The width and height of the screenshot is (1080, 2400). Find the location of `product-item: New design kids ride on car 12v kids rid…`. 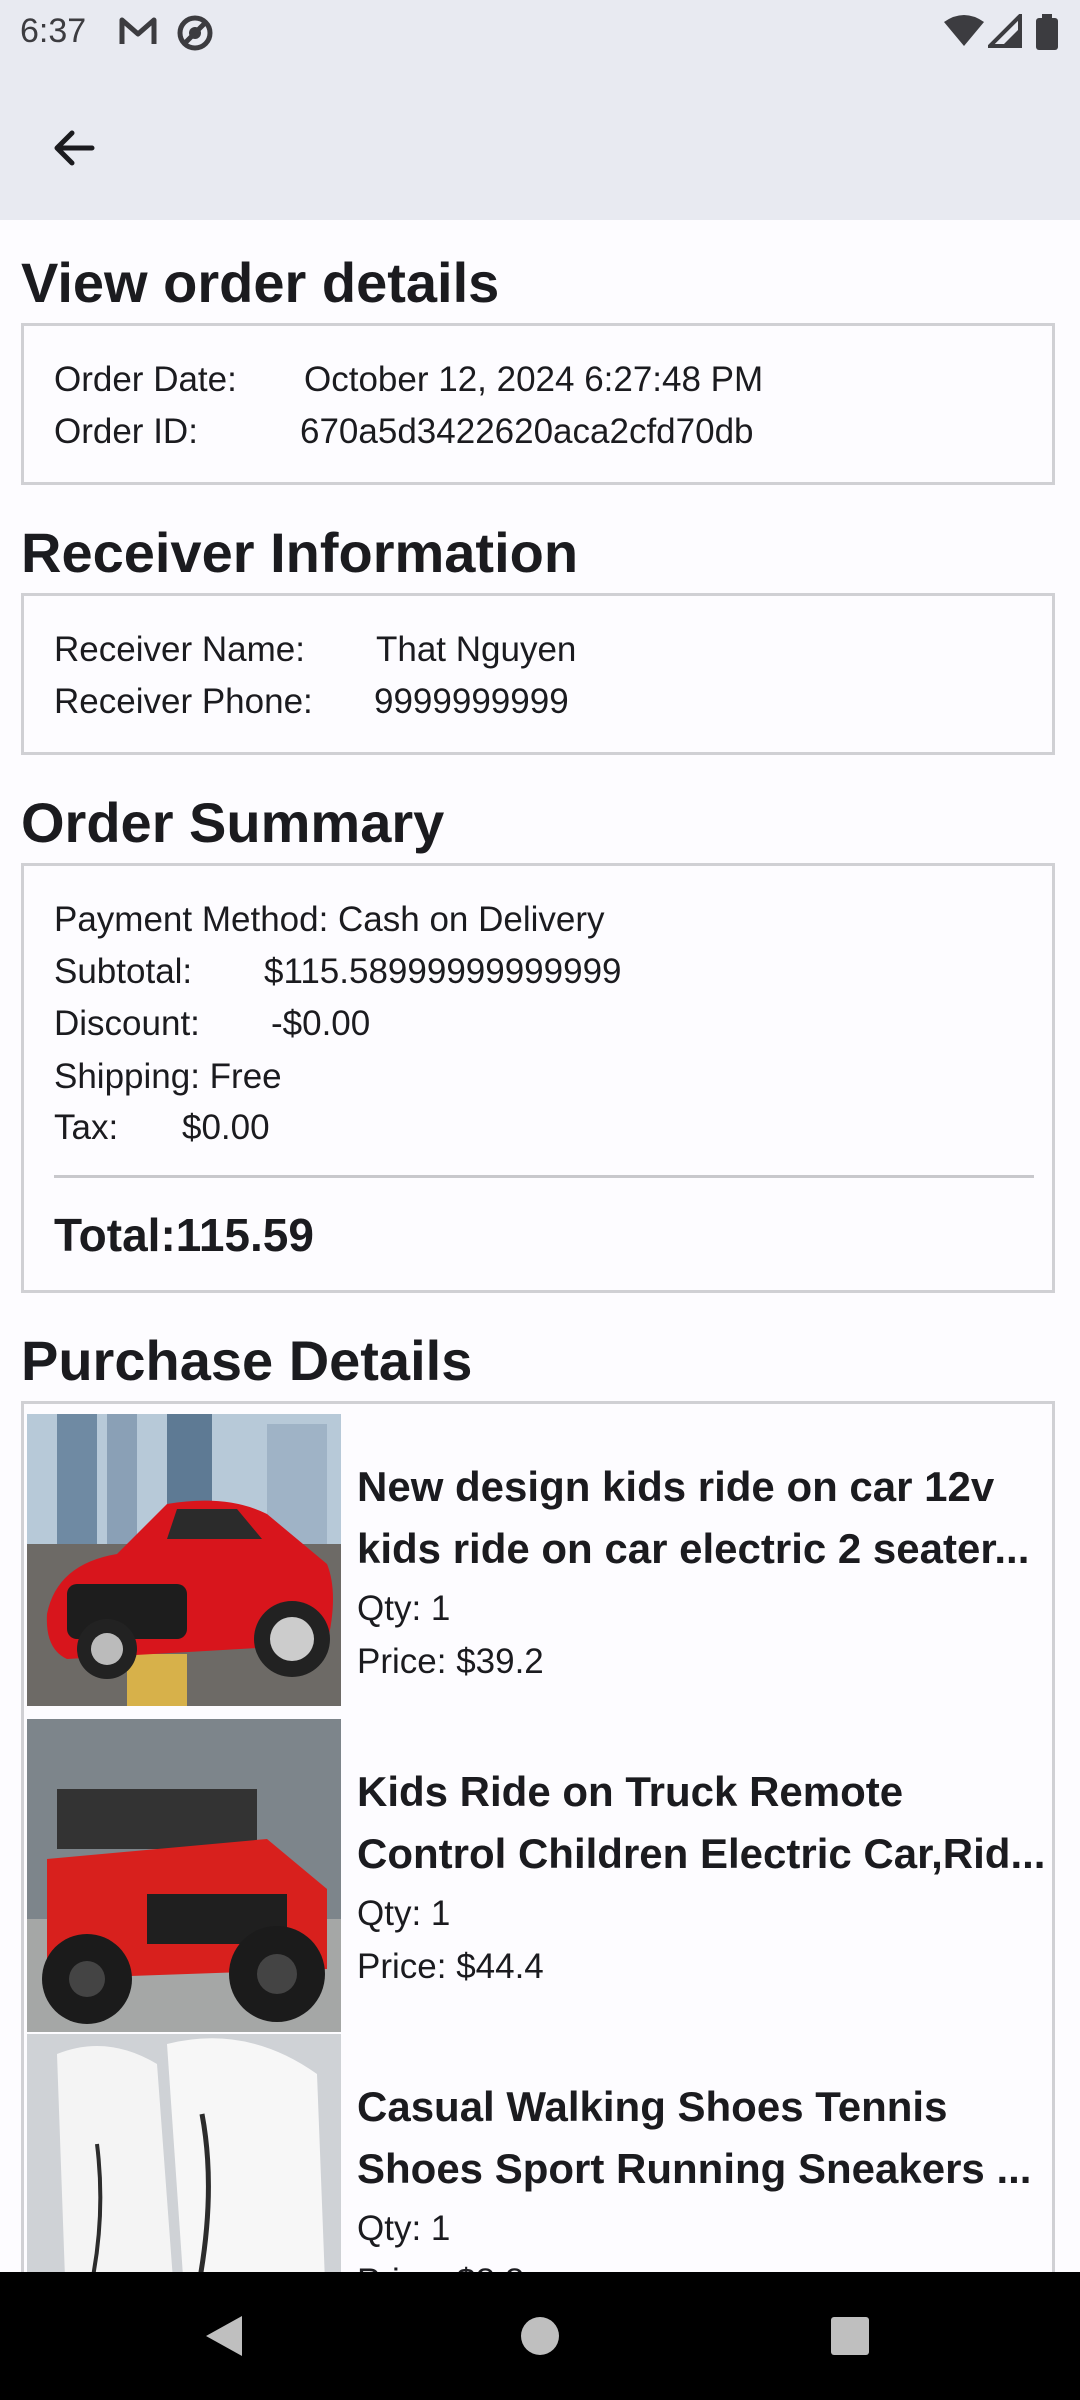

product-item: New design kids ride on car 12v kids rid… is located at coordinates (541, 1560).